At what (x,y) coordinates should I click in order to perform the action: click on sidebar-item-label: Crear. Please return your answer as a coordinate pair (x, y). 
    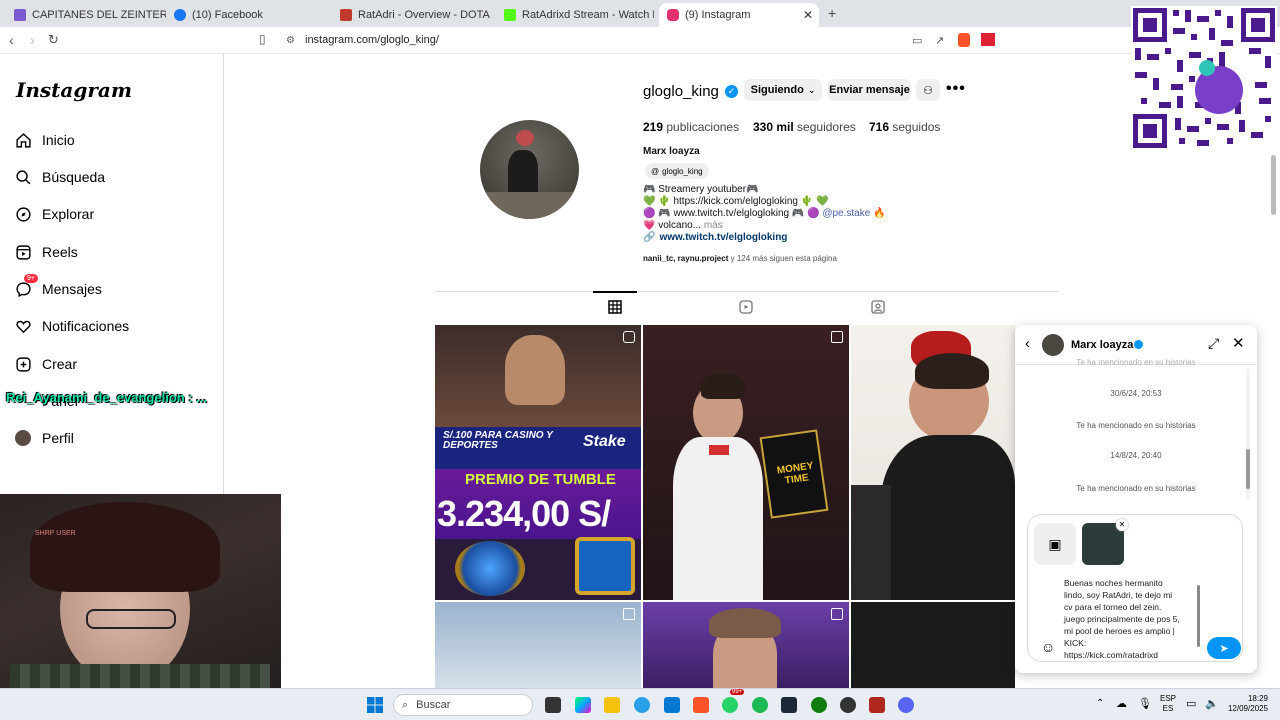
    Looking at the image, I should click on (60, 364).